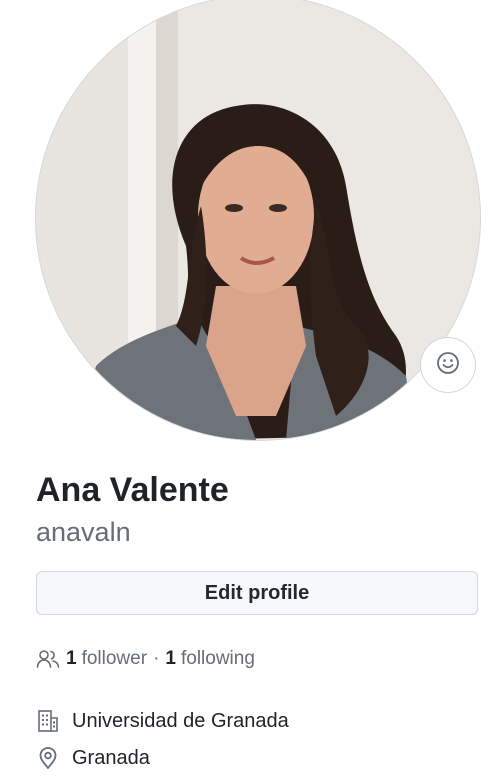 Image resolution: width=498 pixels, height=784 pixels. I want to click on set-status-button, so click(448, 365).